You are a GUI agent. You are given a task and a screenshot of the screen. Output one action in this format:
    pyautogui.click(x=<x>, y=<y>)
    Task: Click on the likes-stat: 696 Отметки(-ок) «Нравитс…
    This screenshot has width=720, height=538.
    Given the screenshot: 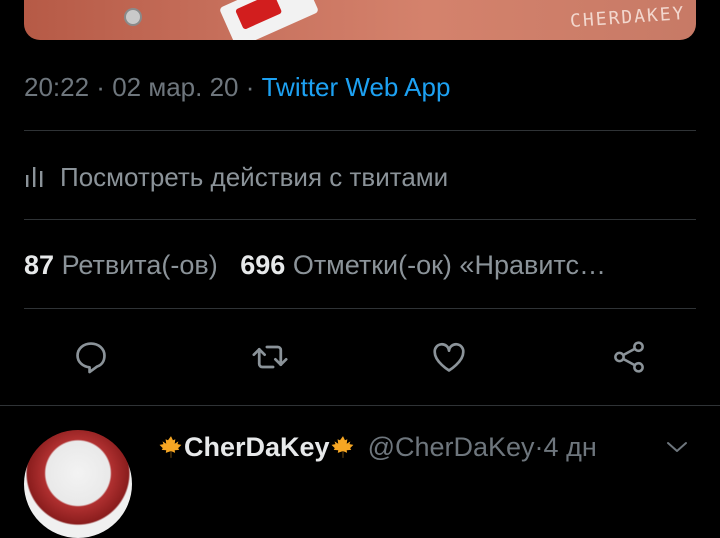 What is the action you would take?
    pyautogui.click(x=423, y=265)
    